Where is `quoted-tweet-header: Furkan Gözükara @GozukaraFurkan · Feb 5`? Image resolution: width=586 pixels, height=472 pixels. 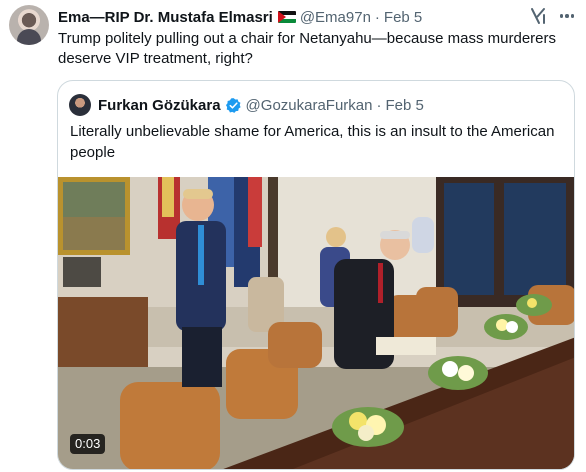 quoted-tweet-header: Furkan Gözükara @GozukaraFurkan · Feb 5 is located at coordinates (261, 105).